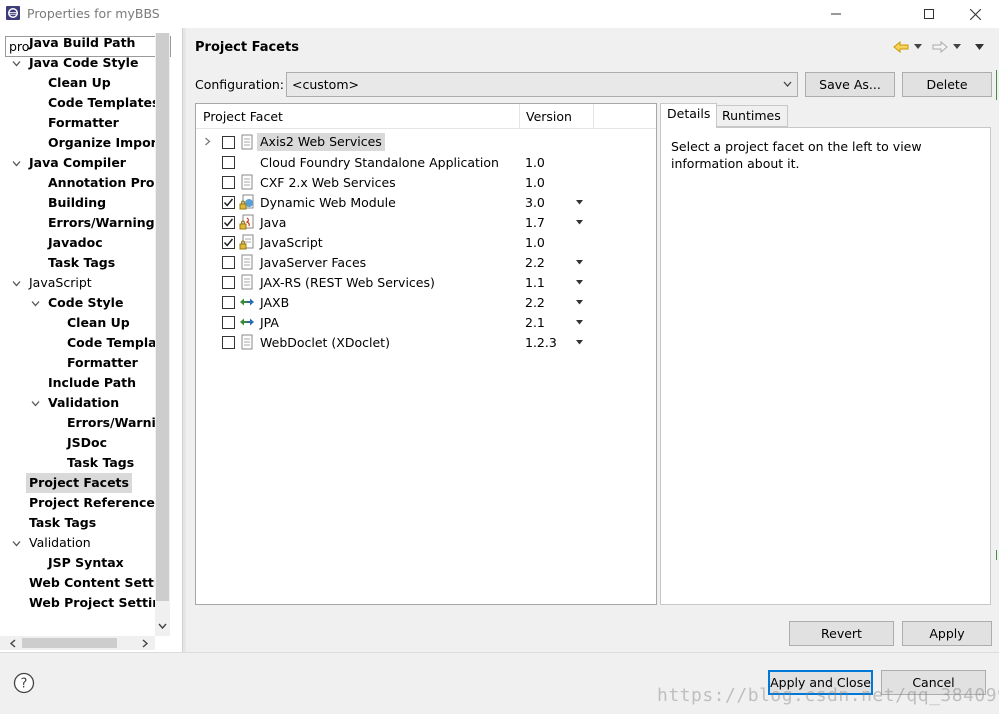  I want to click on scroll-right-icon, so click(145, 643).